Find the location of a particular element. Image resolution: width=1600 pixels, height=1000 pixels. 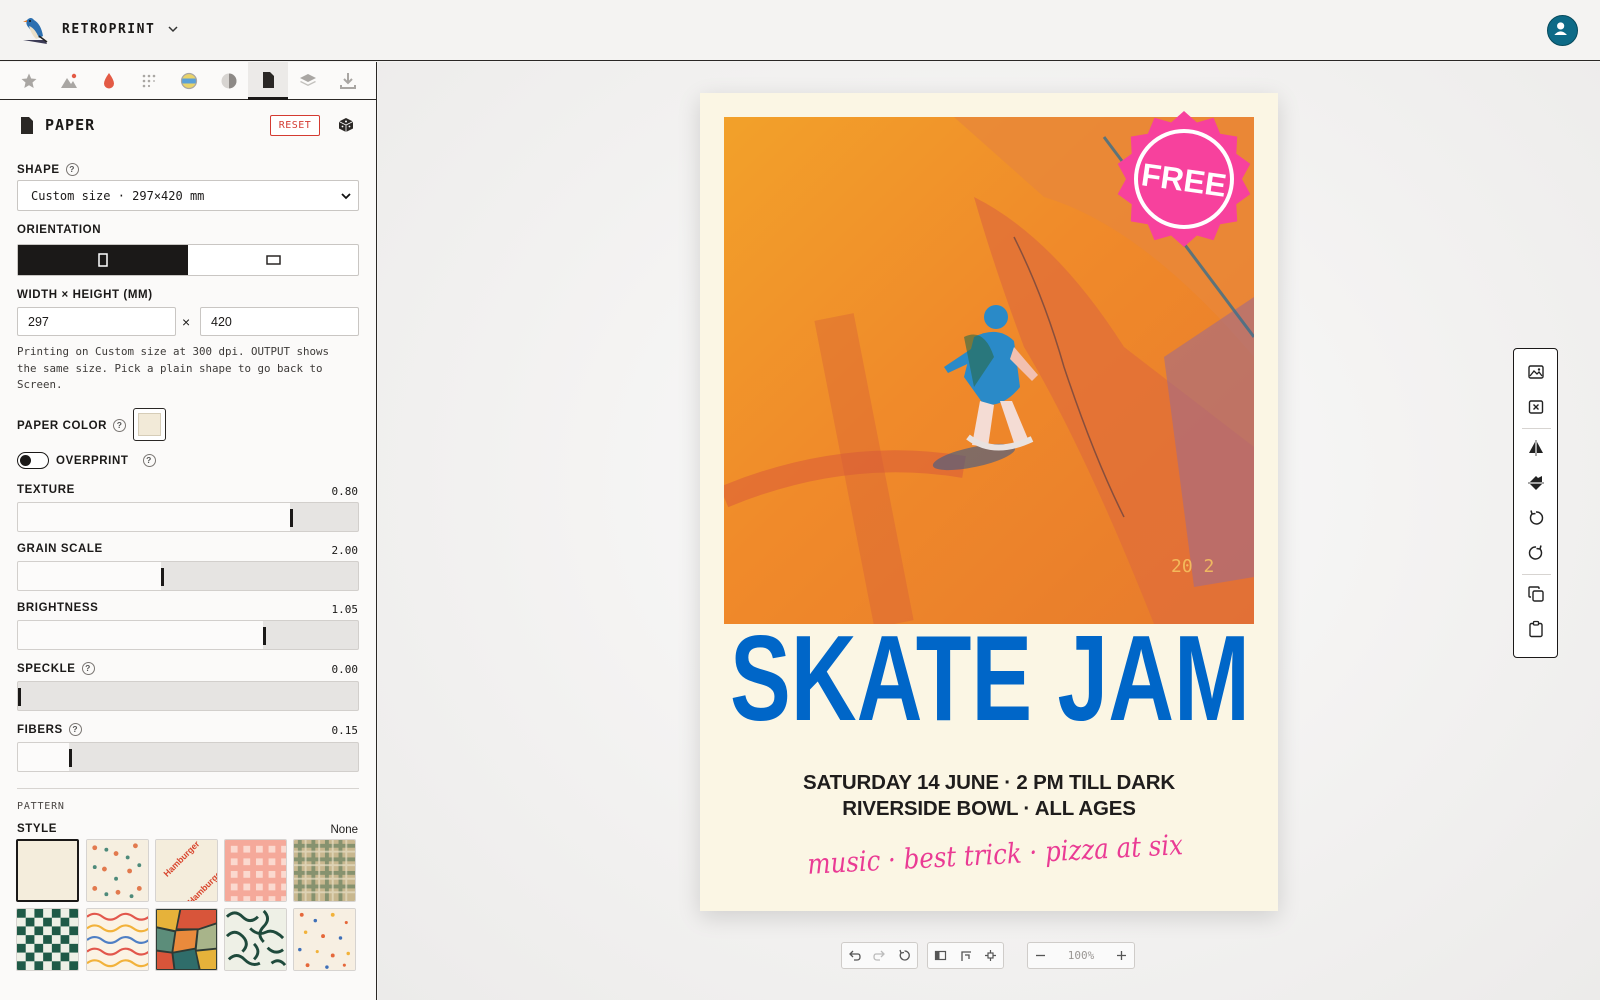

favorites-icon is located at coordinates (29, 81).